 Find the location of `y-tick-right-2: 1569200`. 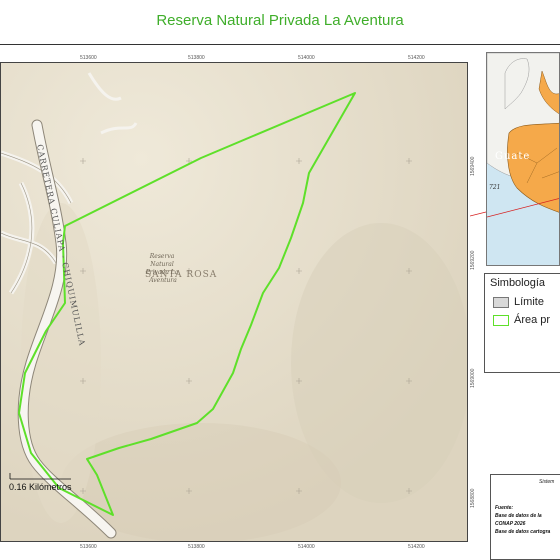

y-tick-right-2: 1569200 is located at coordinates (473, 260).